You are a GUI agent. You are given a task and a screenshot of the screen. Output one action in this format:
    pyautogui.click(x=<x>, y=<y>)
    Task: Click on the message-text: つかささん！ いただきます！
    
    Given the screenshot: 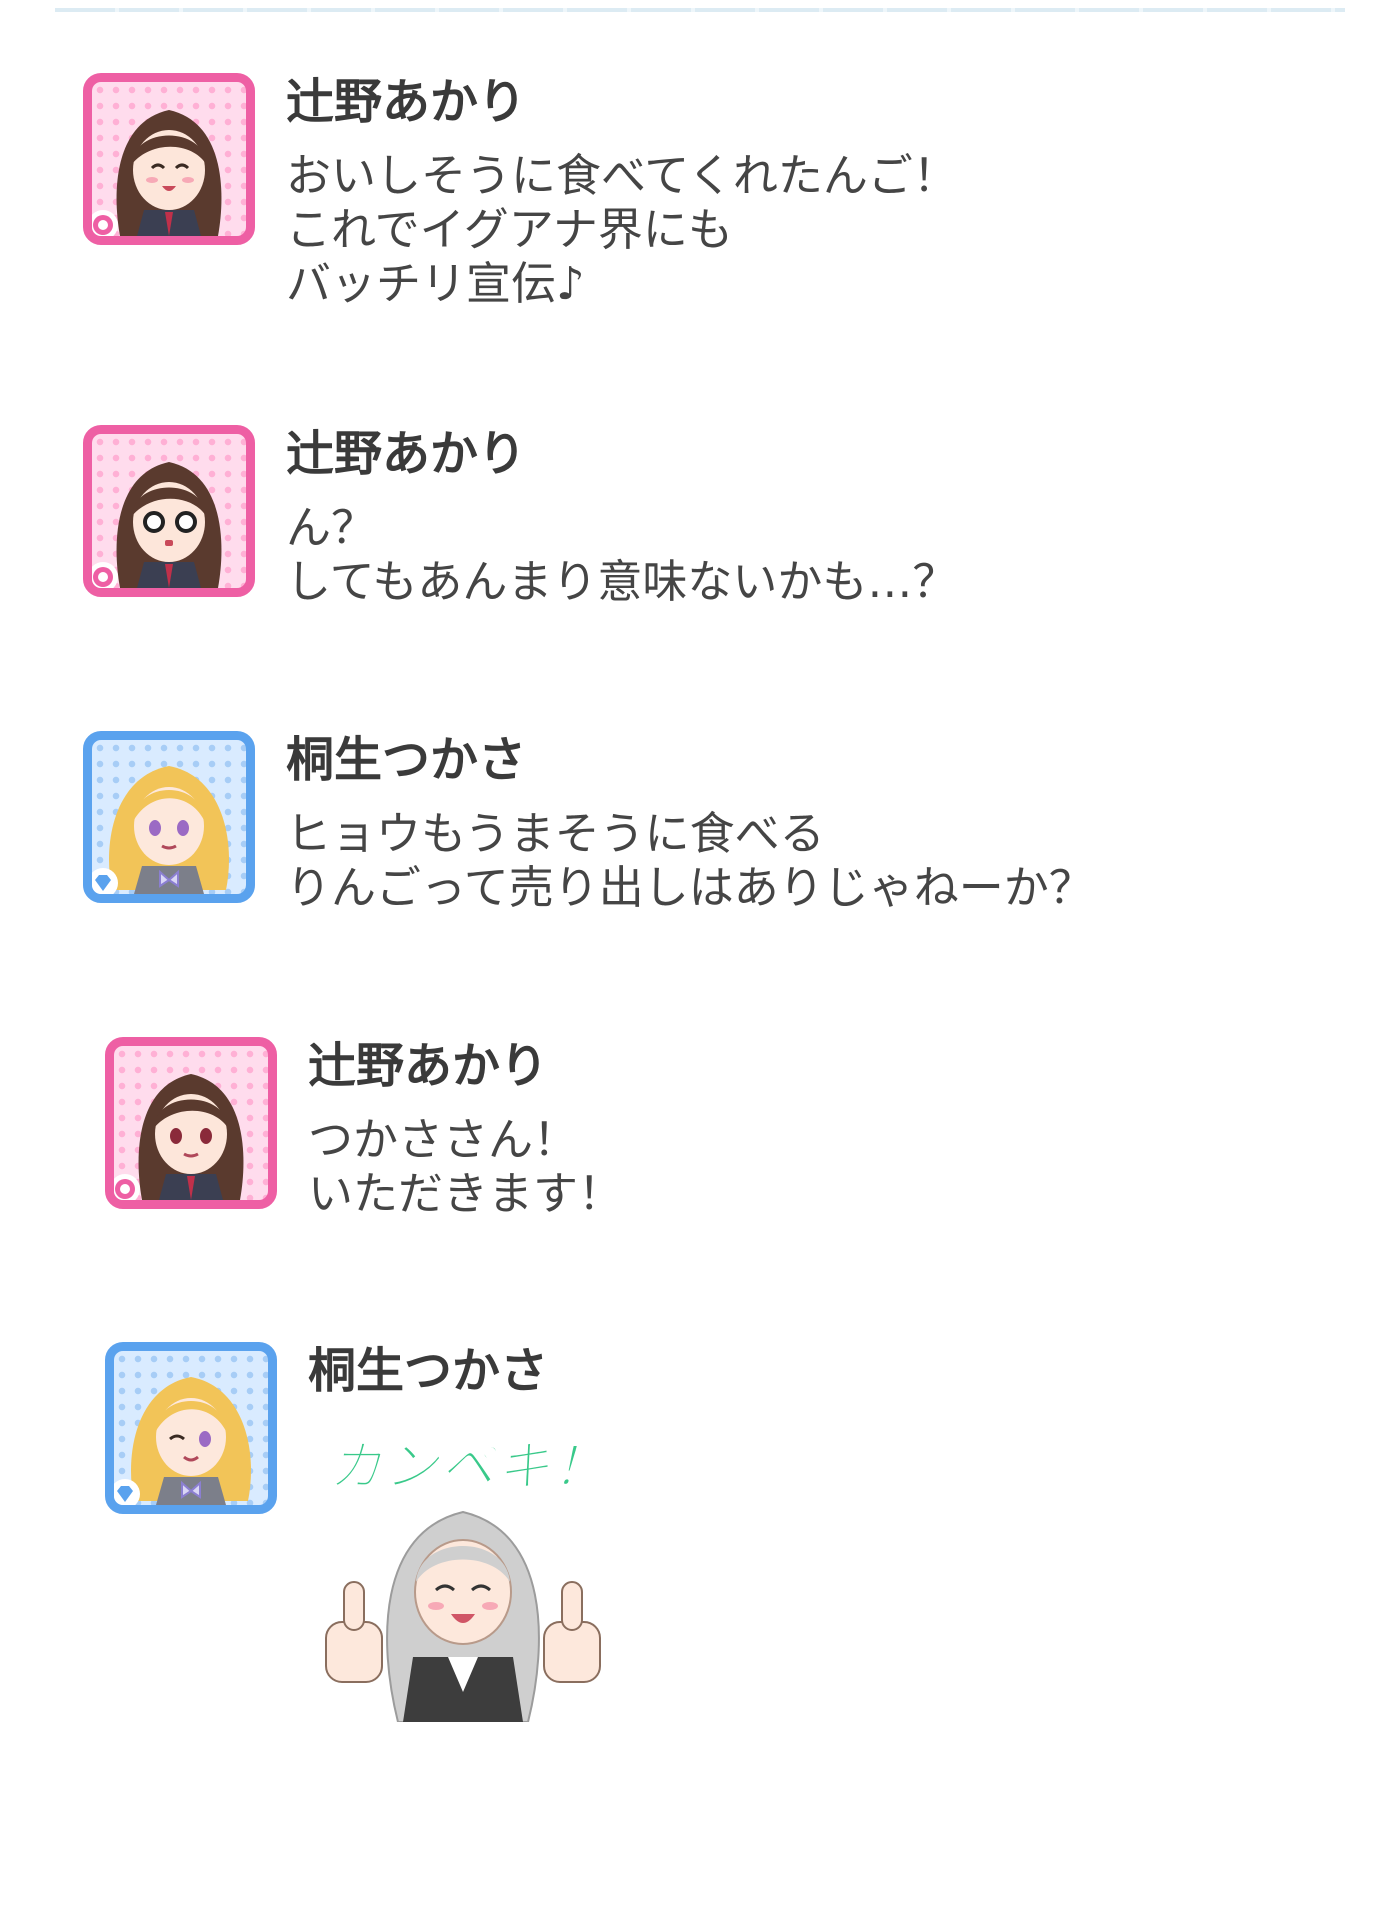 What is the action you would take?
    pyautogui.click(x=466, y=1166)
    